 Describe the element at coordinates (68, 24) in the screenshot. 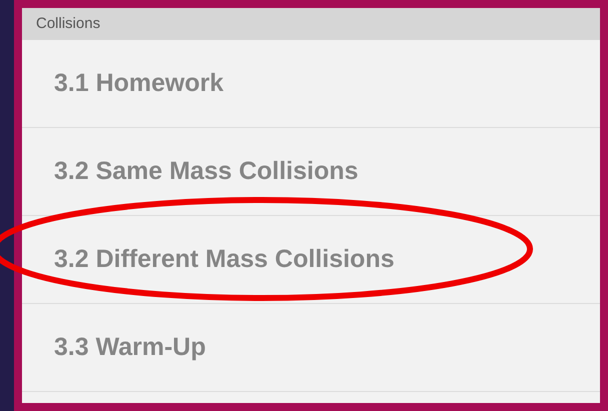

I see `section-title: Collisions` at that location.